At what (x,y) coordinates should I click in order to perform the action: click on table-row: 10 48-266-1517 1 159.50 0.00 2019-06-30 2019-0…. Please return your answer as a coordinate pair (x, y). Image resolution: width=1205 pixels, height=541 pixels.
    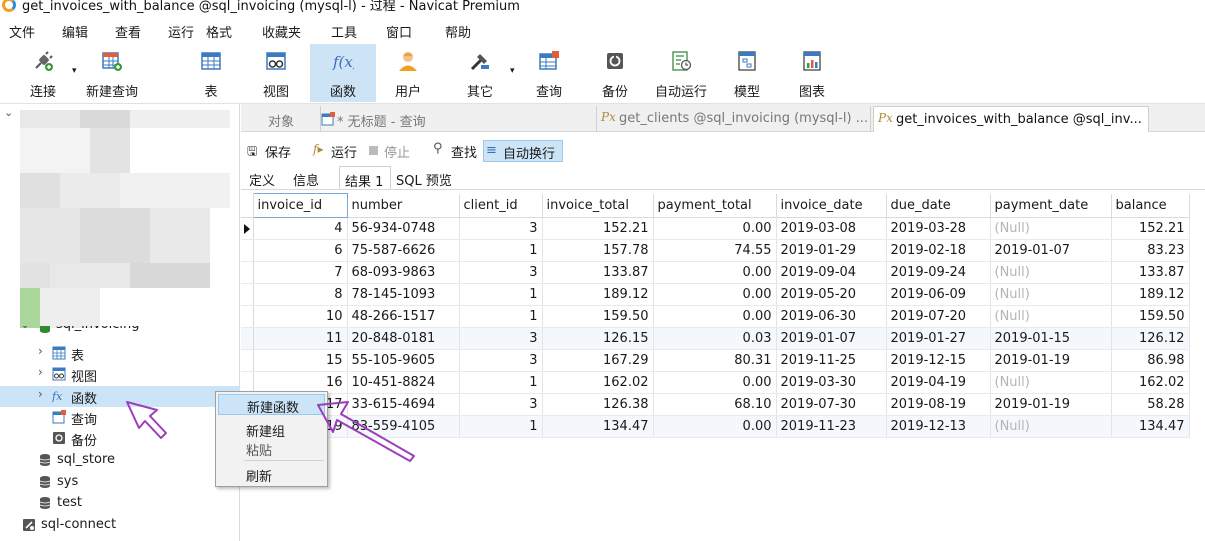
    Looking at the image, I should click on (715, 316).